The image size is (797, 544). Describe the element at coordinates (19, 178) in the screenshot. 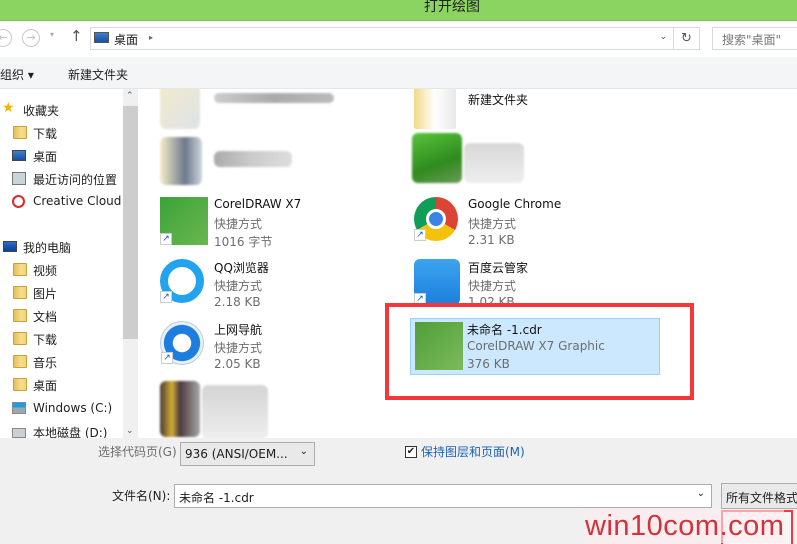

I see `recent-places-icon` at that location.